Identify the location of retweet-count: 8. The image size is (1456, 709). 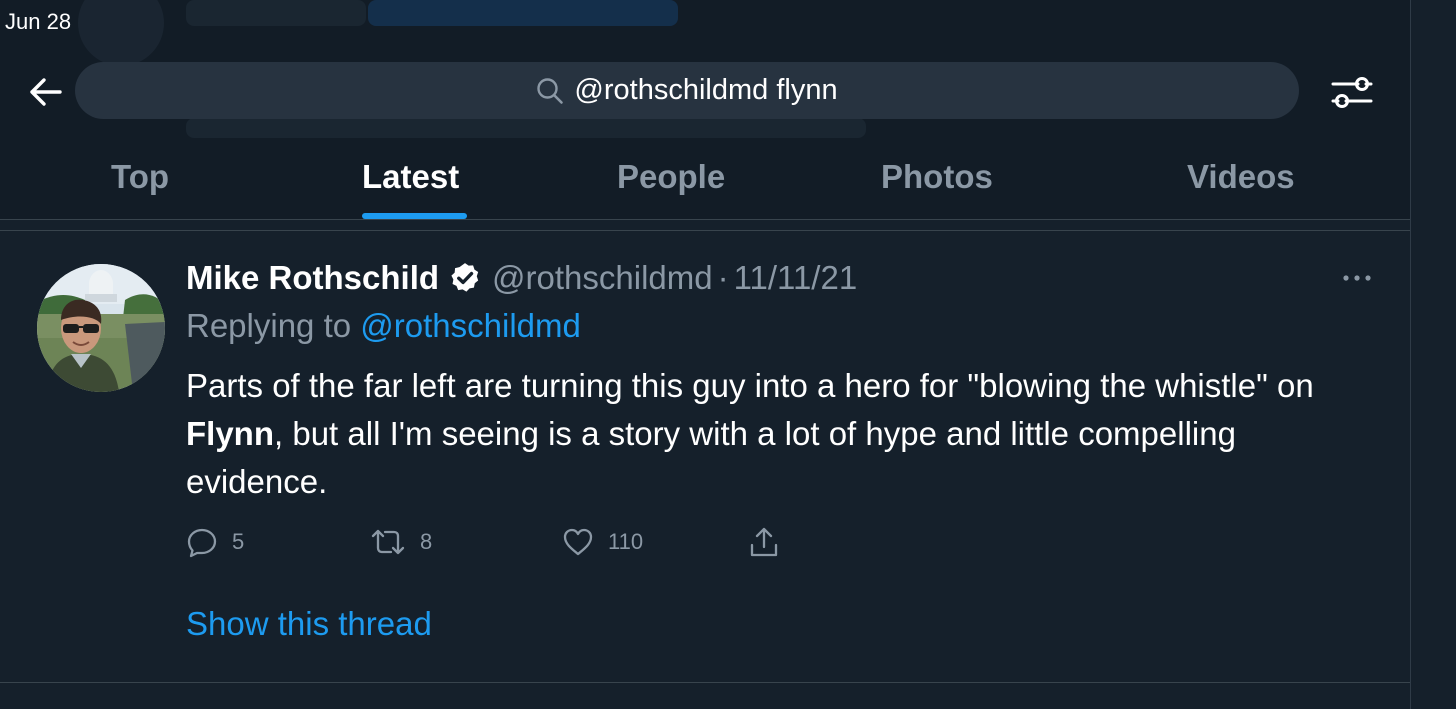
(426, 541).